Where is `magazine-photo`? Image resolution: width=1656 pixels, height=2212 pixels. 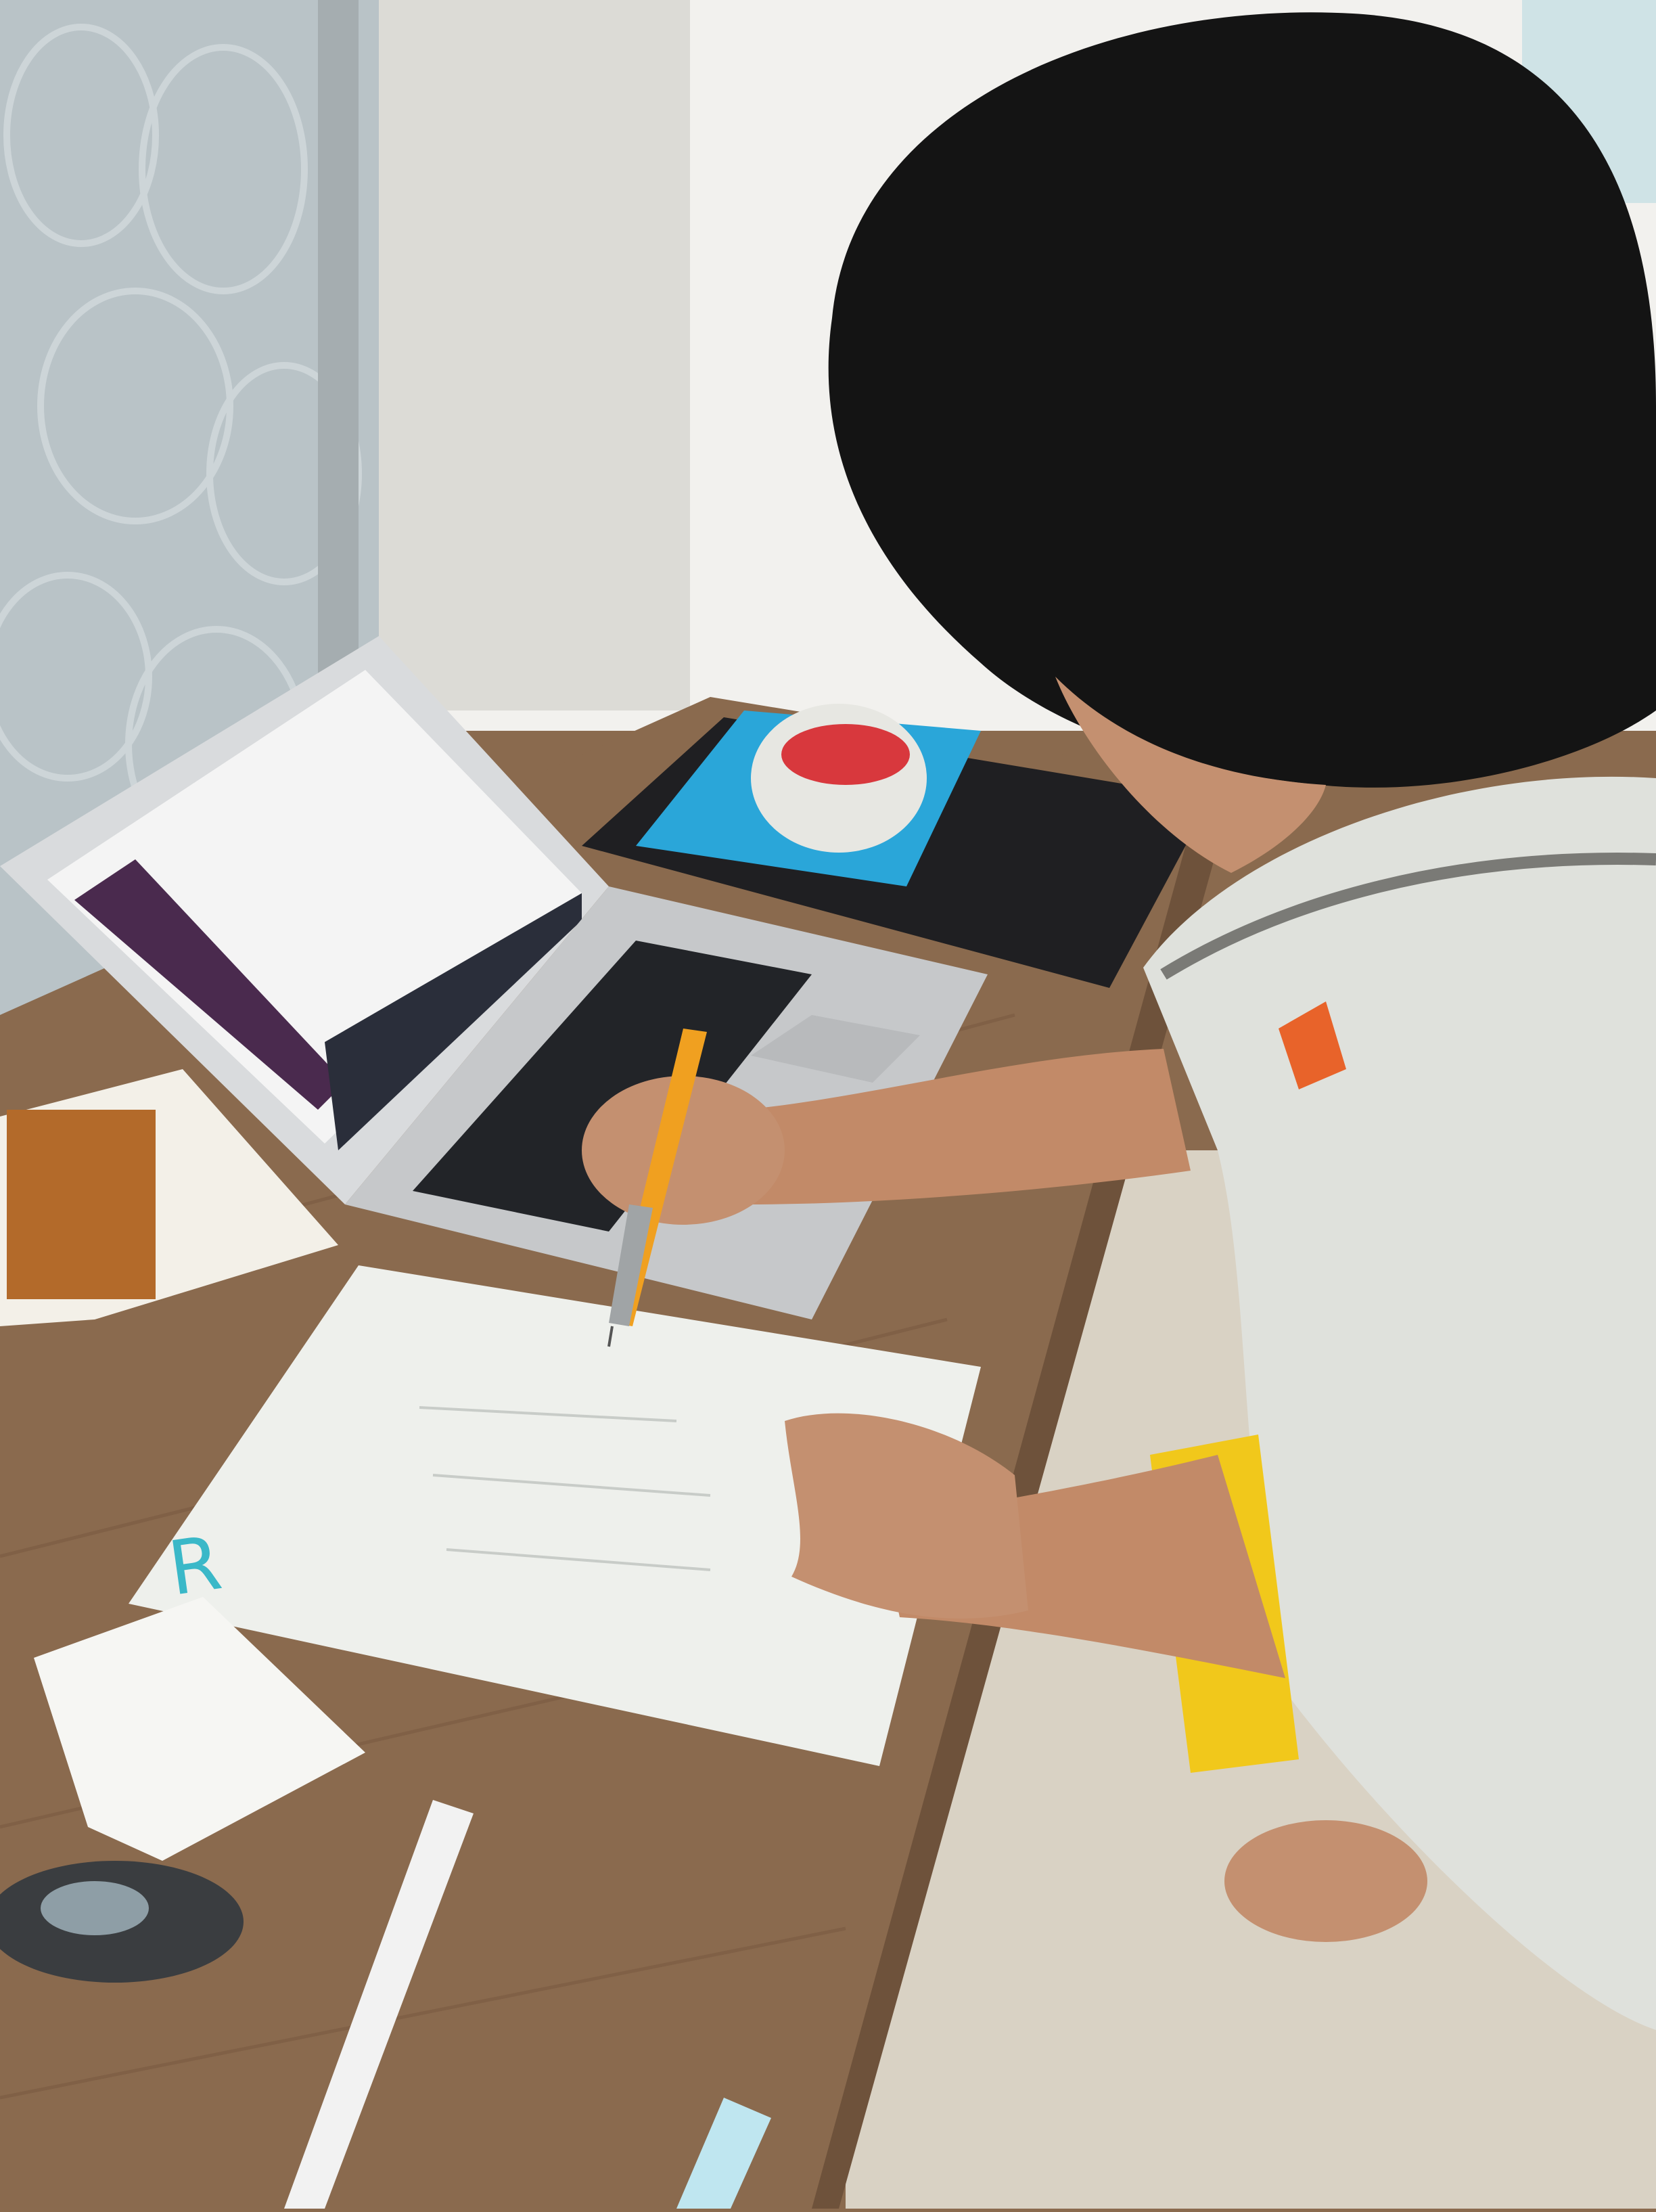
magazine-photo is located at coordinates (81, 1204).